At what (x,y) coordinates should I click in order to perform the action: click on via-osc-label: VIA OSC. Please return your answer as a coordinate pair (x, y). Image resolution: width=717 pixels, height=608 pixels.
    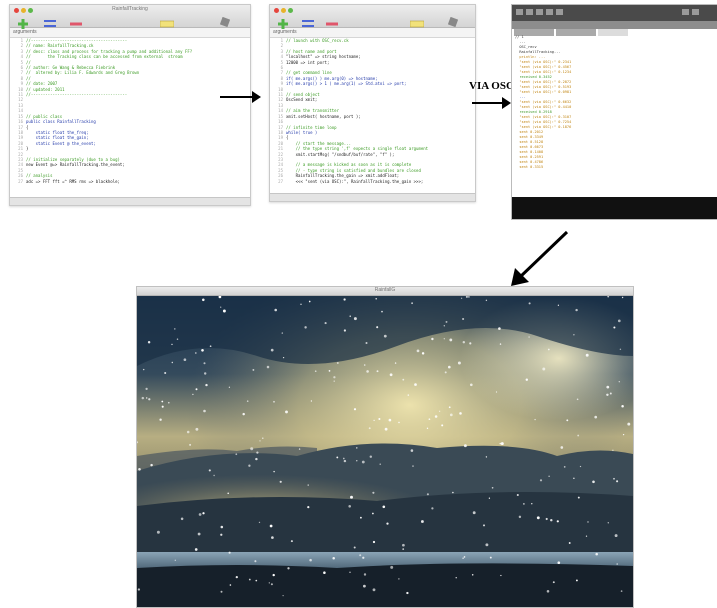
    Looking at the image, I should click on (491, 86).